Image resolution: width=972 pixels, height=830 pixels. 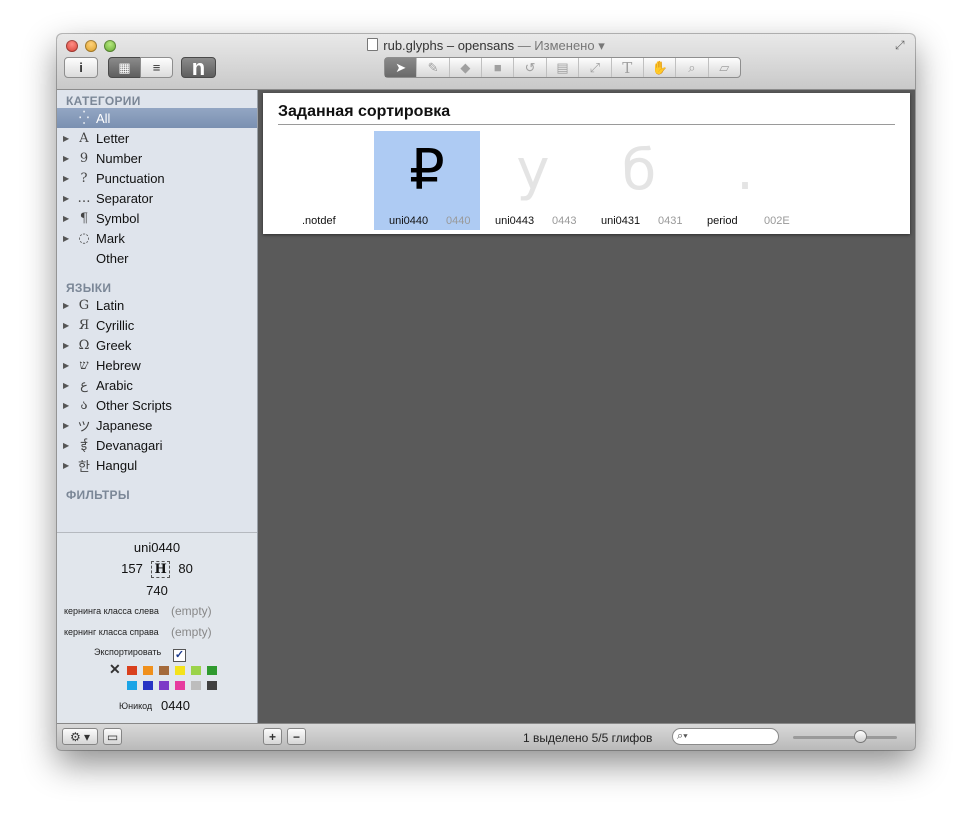 I want to click on remove-glyph-button: −, so click(x=296, y=736).